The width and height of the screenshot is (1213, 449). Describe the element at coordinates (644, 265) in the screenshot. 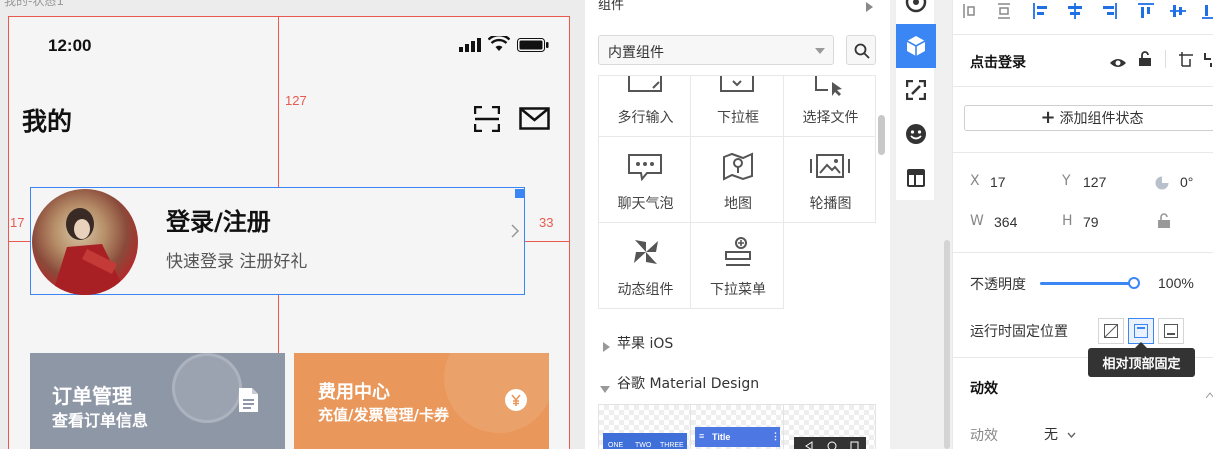

I see `component-item-dynamic: 动态组件` at that location.